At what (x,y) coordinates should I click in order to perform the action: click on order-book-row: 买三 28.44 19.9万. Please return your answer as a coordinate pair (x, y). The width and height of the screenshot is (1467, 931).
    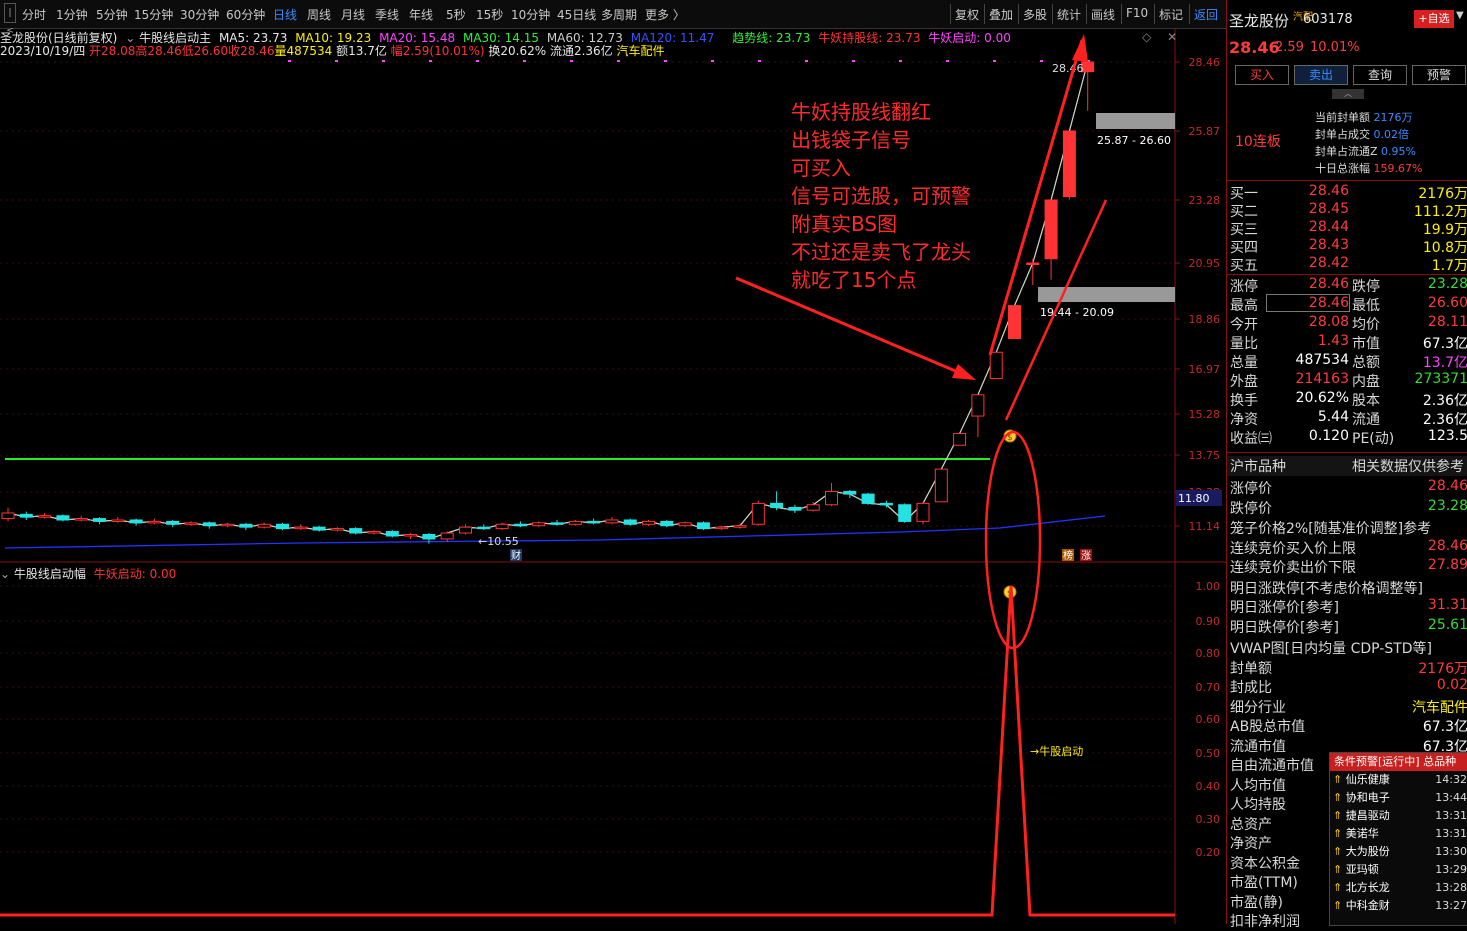
    Looking at the image, I should click on (1347, 228).